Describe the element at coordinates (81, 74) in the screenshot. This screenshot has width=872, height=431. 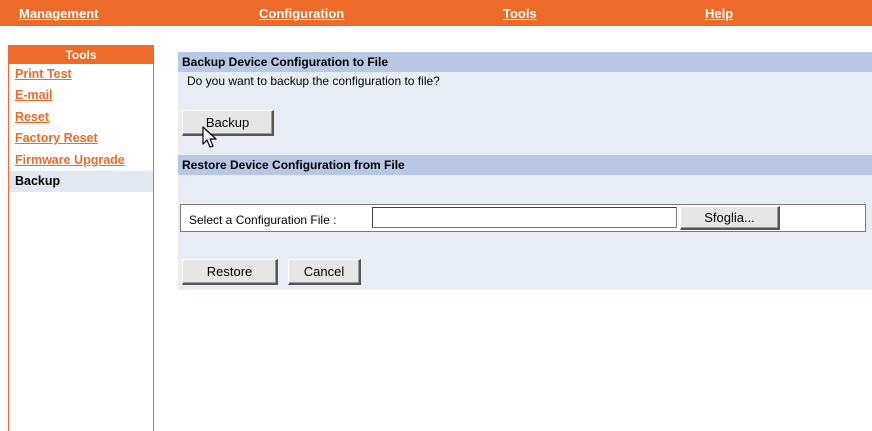
I see `sidebar-item-print-test: Print Test` at that location.